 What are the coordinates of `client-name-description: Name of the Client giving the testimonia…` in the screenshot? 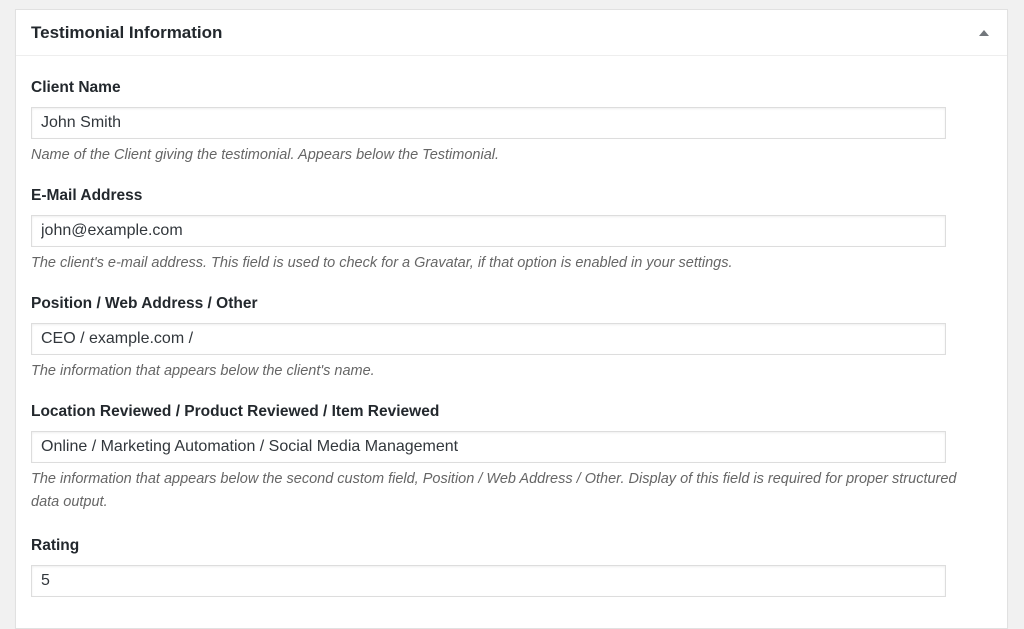 It's located at (265, 155).